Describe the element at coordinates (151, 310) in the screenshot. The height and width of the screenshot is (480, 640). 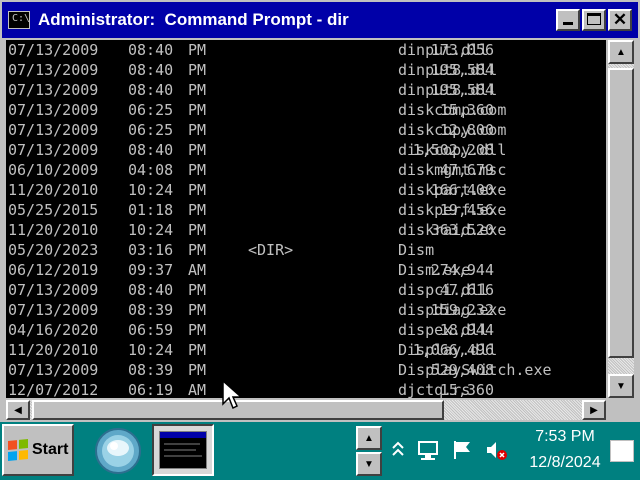
I see `file-time: 08:39` at that location.